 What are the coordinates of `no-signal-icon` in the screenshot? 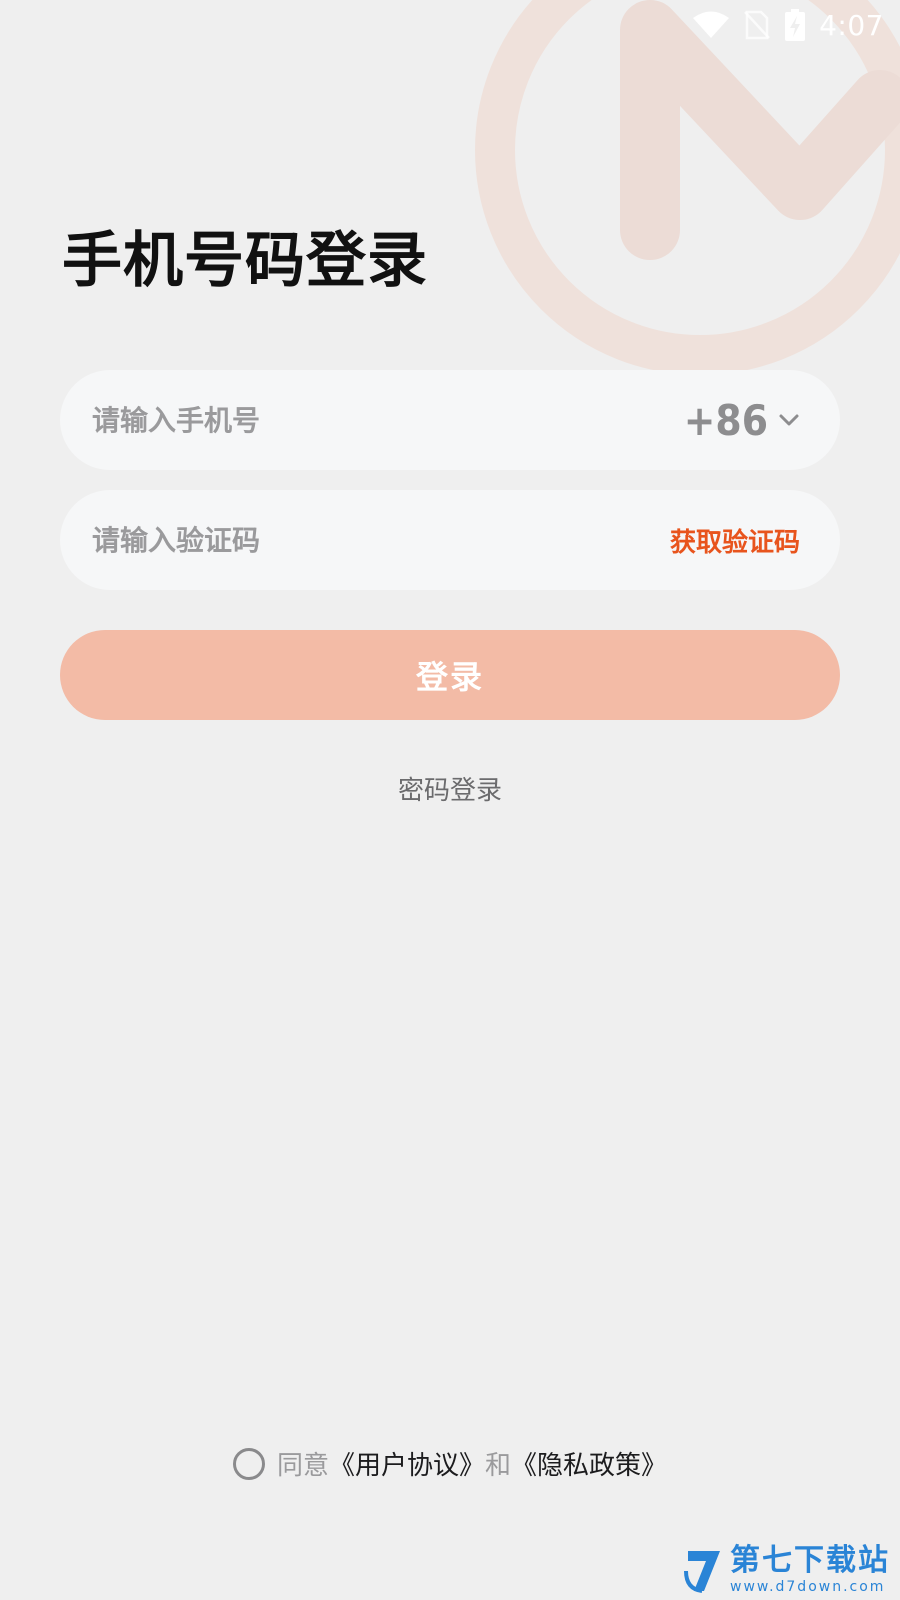 It's located at (757, 25).